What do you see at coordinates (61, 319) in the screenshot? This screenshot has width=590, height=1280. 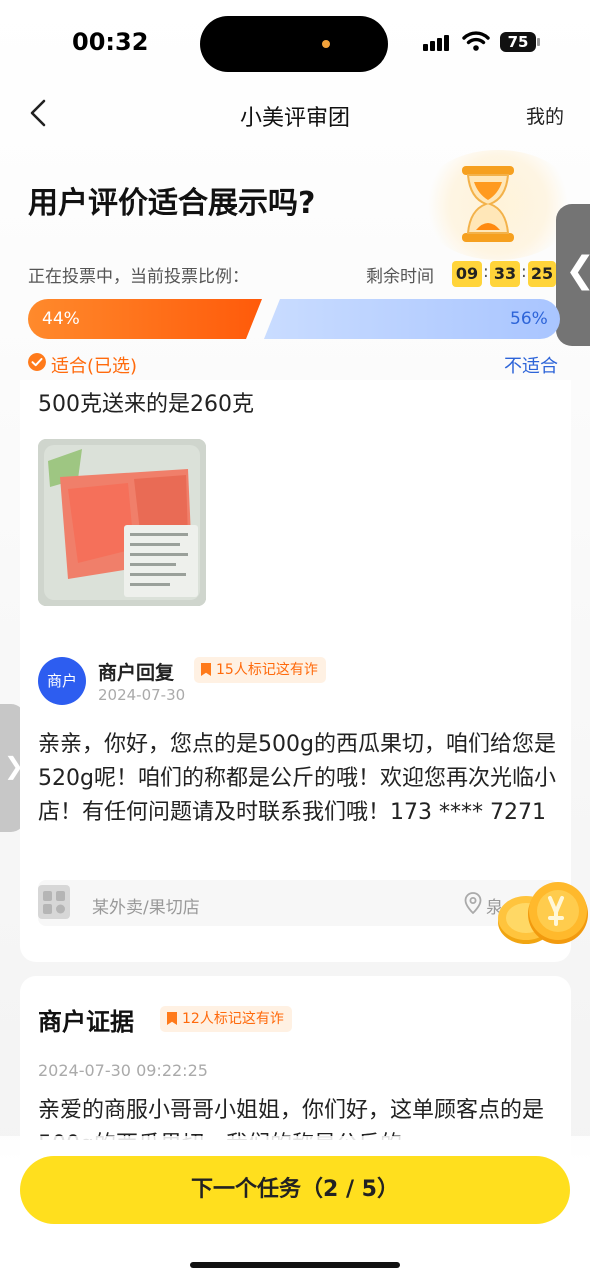 I see `vote-percent-suitable: 44%` at bounding box center [61, 319].